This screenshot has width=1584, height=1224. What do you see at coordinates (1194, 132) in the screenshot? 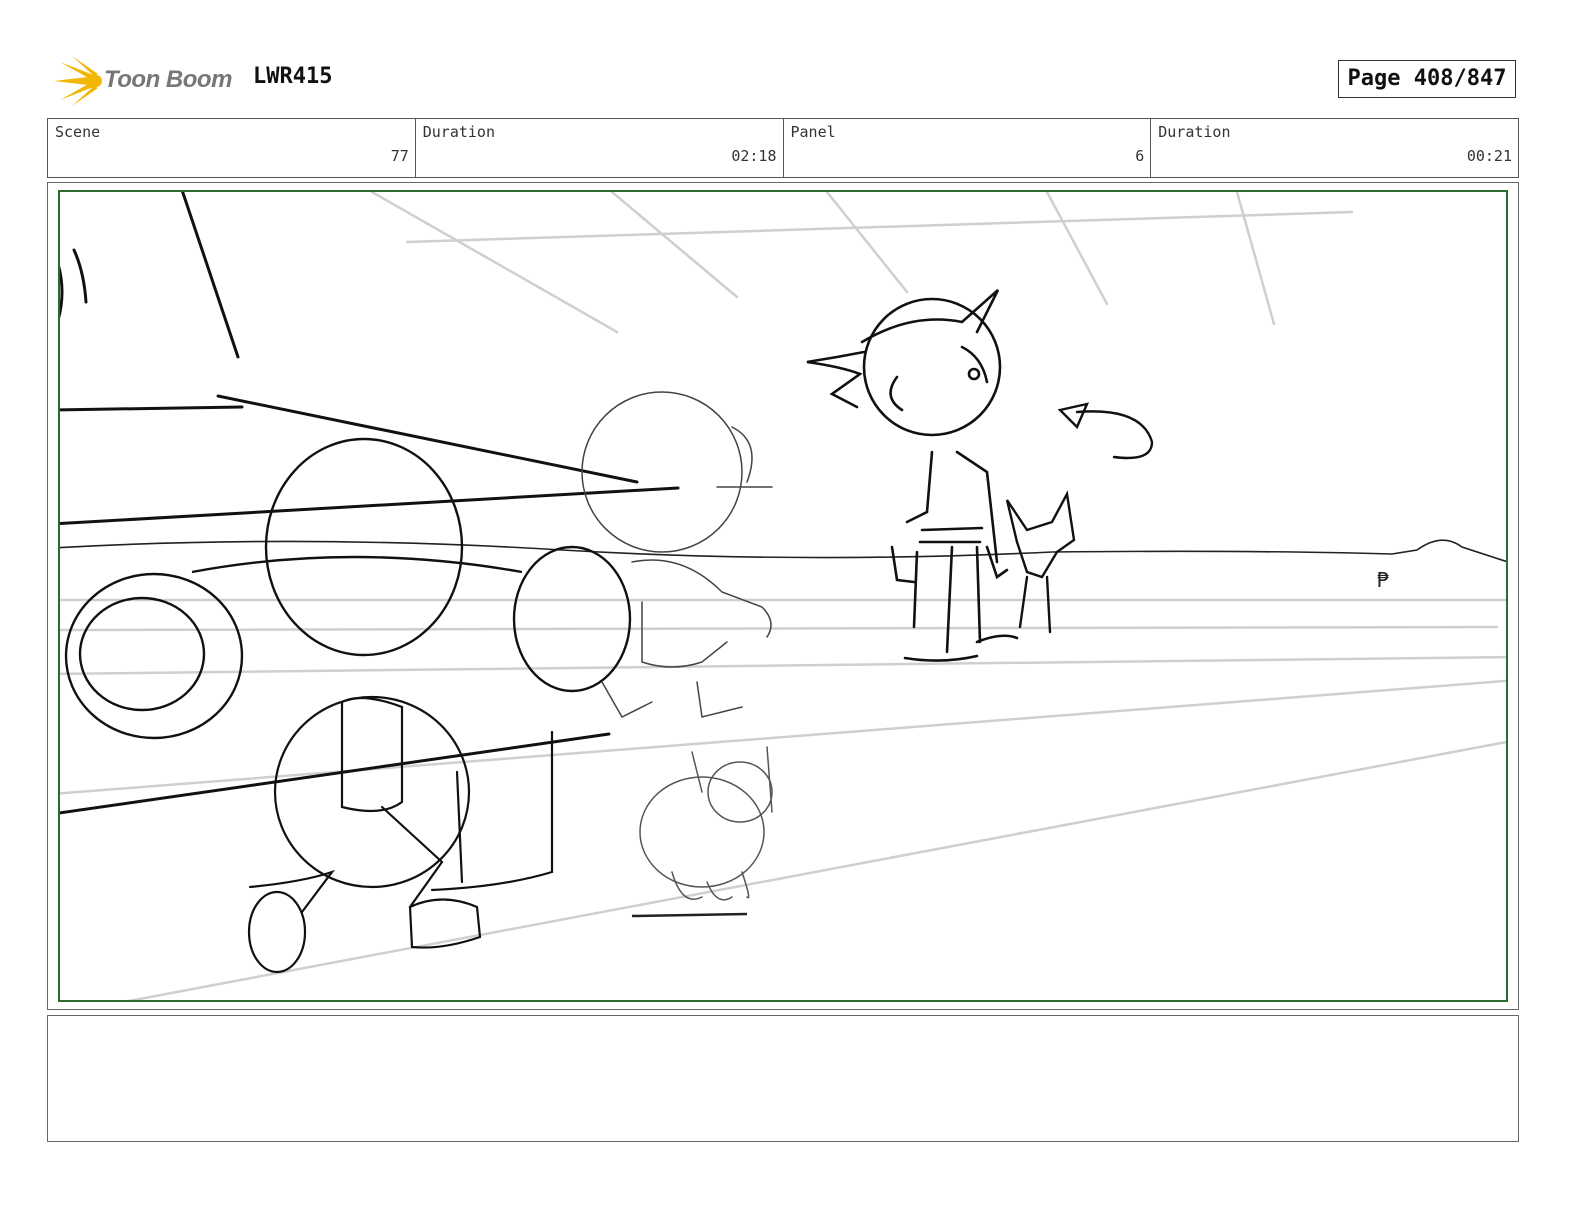
I see `panel-duration-label: Duration` at bounding box center [1194, 132].